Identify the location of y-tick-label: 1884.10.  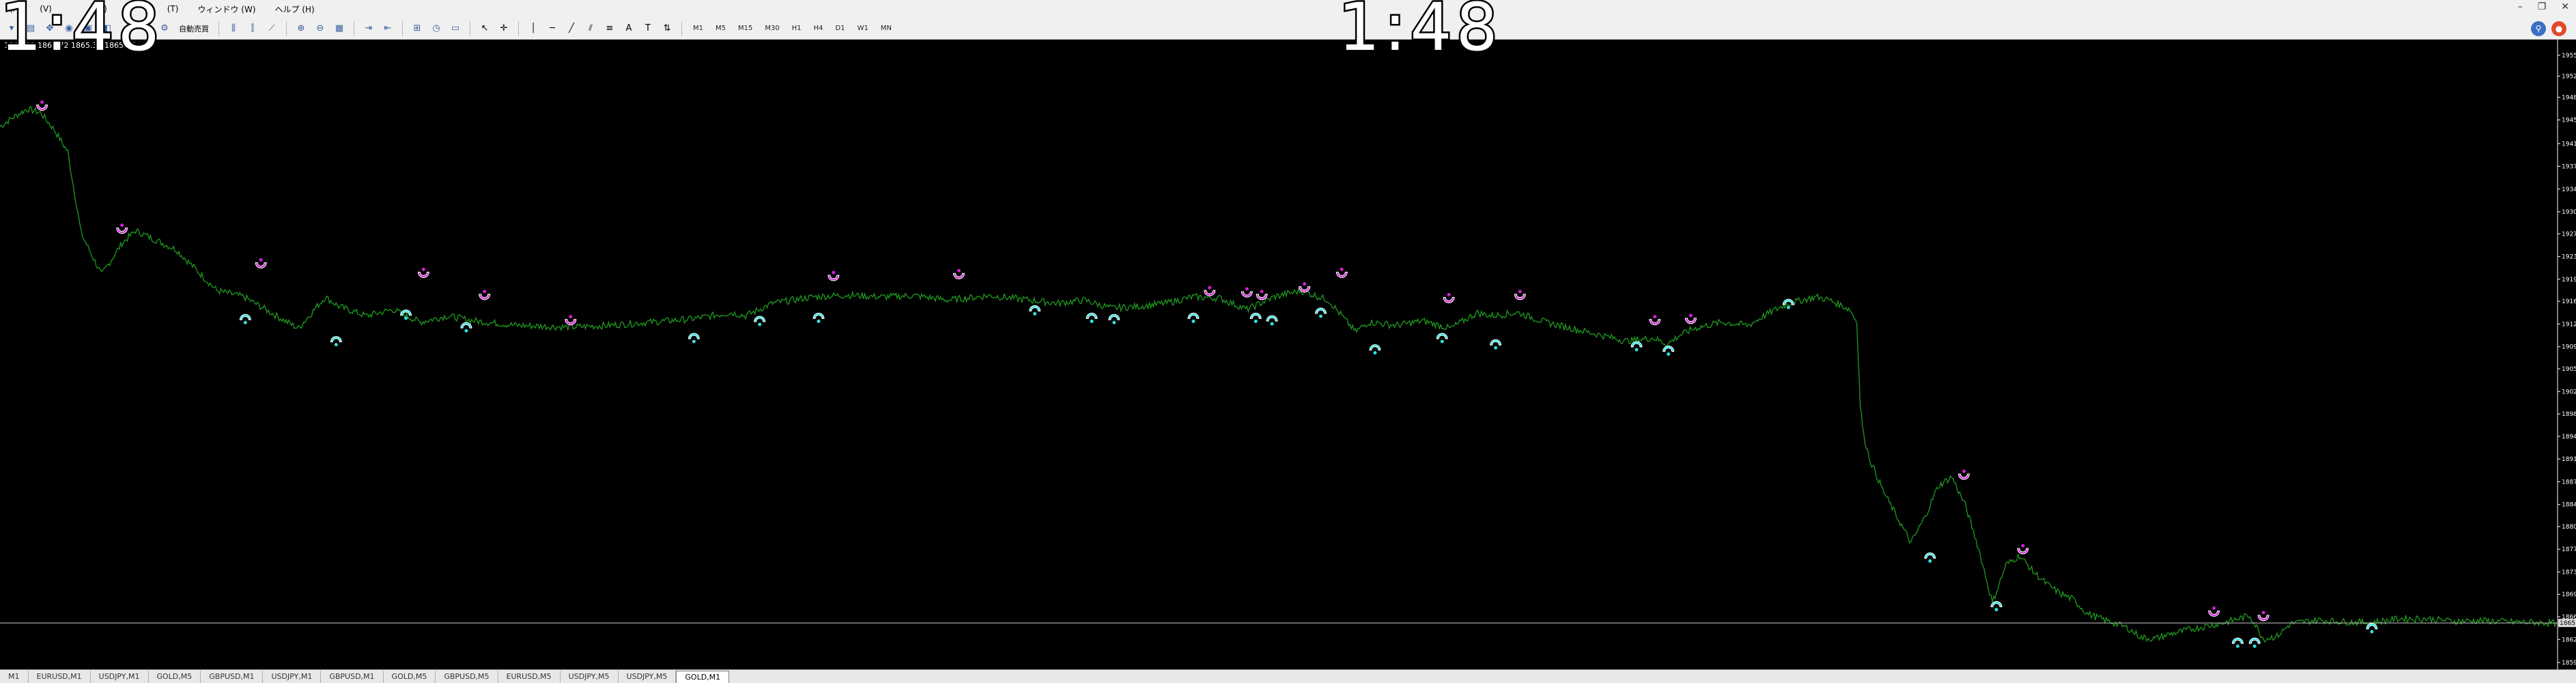
(2569, 506).